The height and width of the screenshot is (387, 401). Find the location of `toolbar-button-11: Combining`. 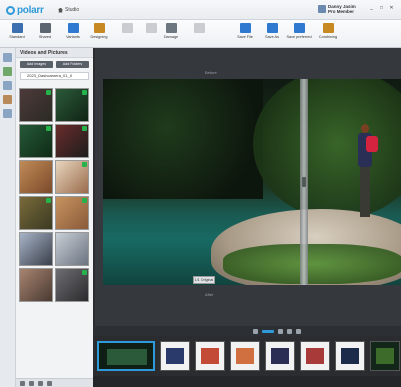

toolbar-button-11: Combining is located at coordinates (328, 31).